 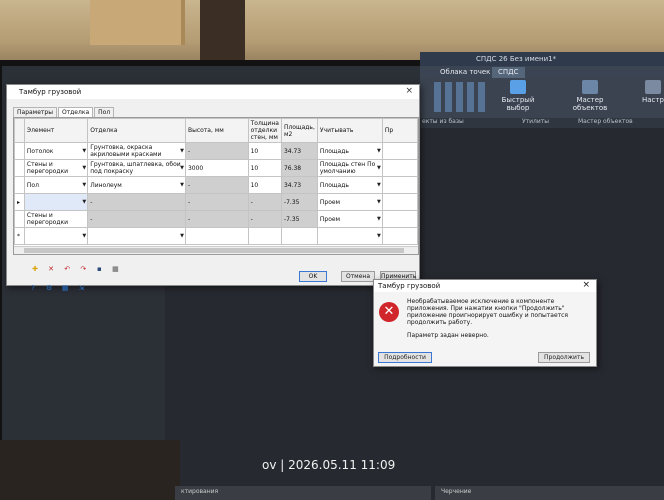 What do you see at coordinates (33, 288) in the screenshot?
I see `help-icon: ?` at bounding box center [33, 288].